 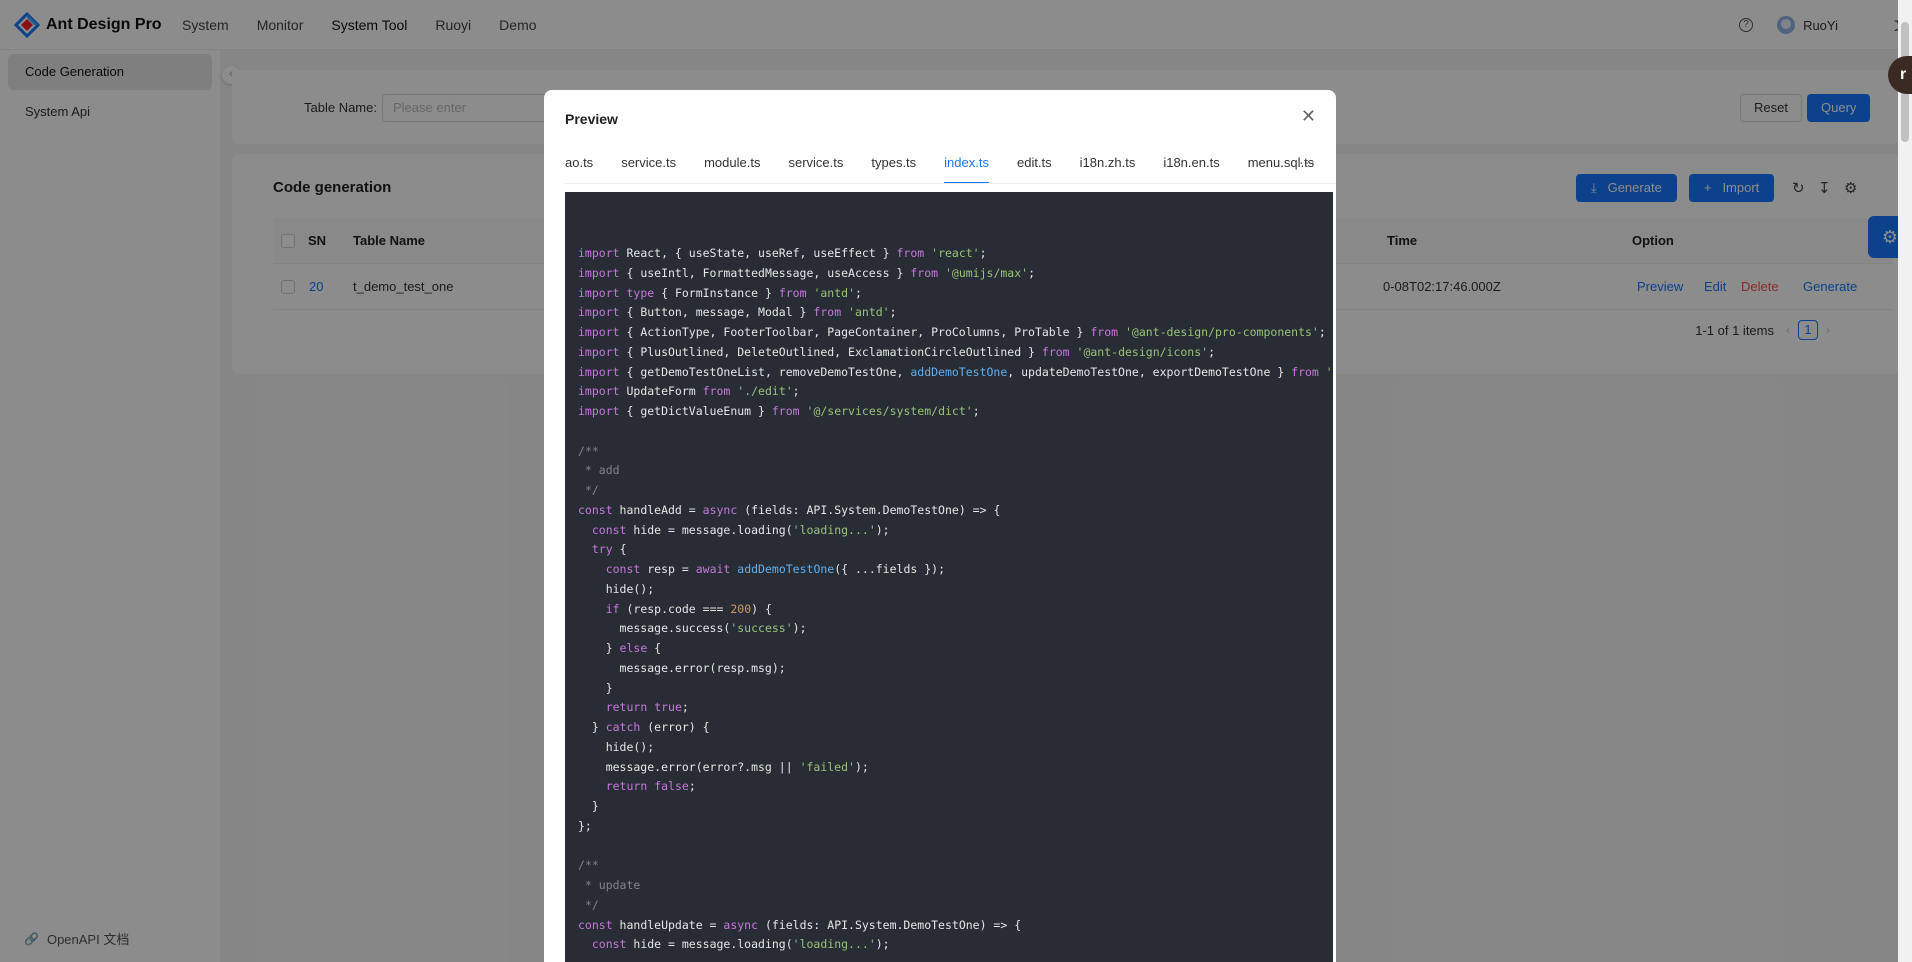 What do you see at coordinates (1307, 162) in the screenshot?
I see `more-icon: ···` at bounding box center [1307, 162].